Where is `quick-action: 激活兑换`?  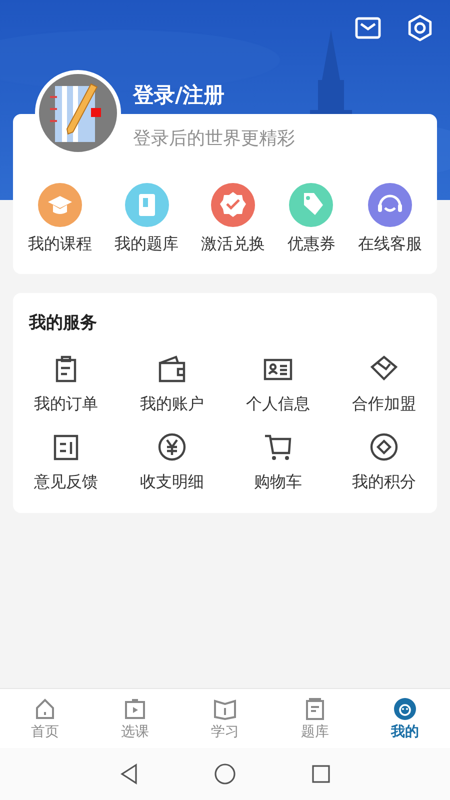 quick-action: 激活兑换 is located at coordinates (232, 219).